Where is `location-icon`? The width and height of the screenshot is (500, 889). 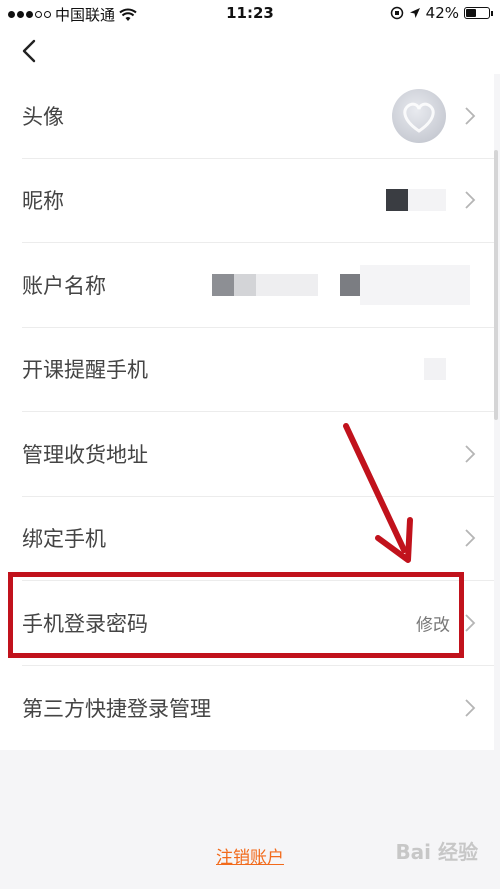
location-icon is located at coordinates (414, 13).